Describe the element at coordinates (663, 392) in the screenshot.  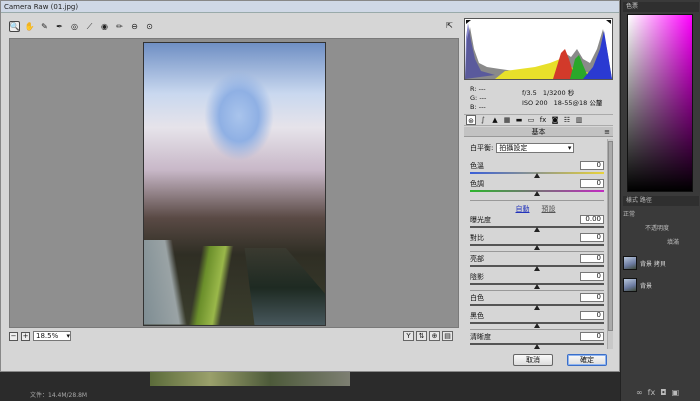
I see `mask-icon: ◘` at that location.